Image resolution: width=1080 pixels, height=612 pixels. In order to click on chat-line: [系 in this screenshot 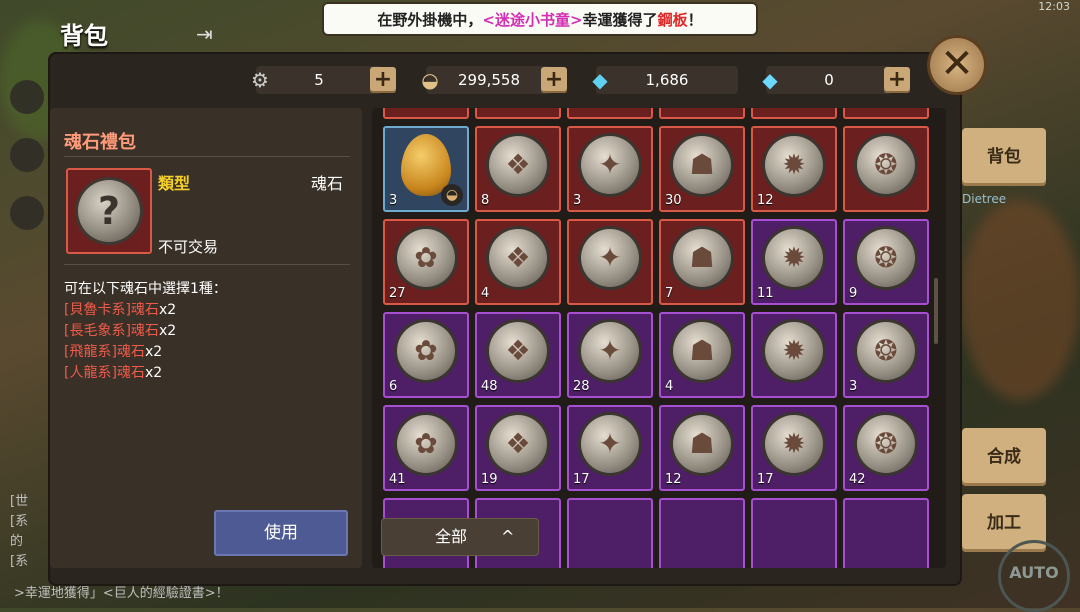, I will do `click(19, 561)`.